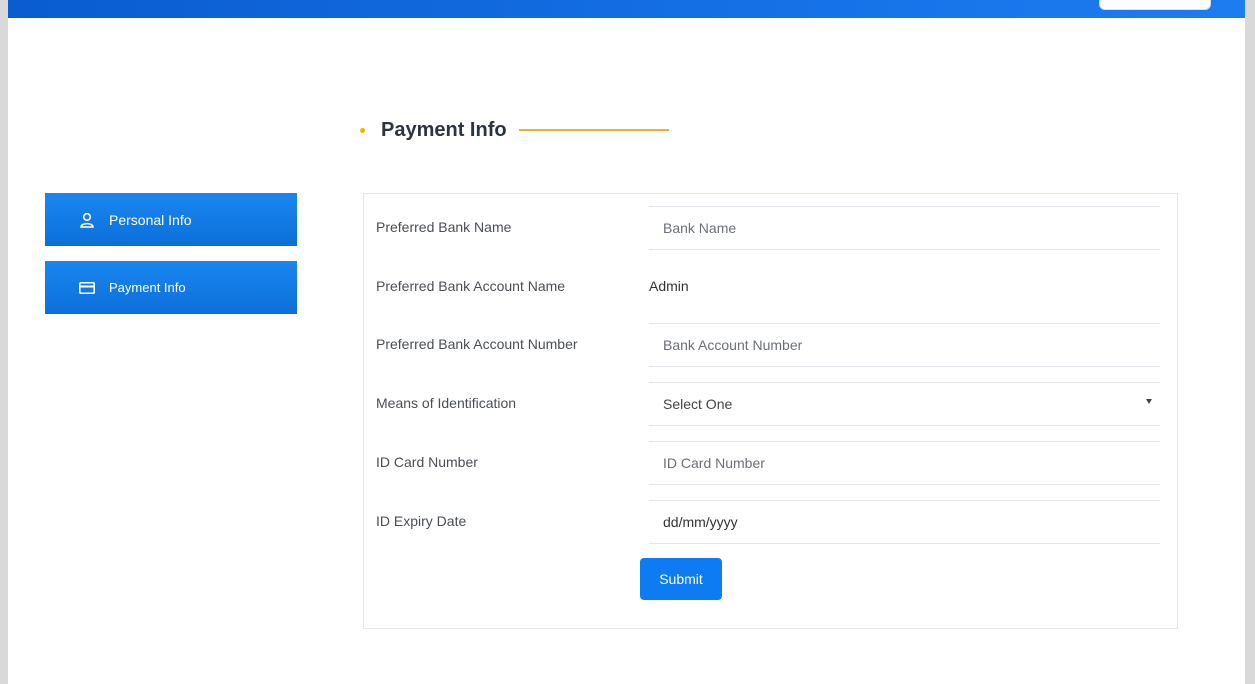 This screenshot has width=1255, height=684. What do you see at coordinates (1149, 401) in the screenshot?
I see `caret-down-icon` at bounding box center [1149, 401].